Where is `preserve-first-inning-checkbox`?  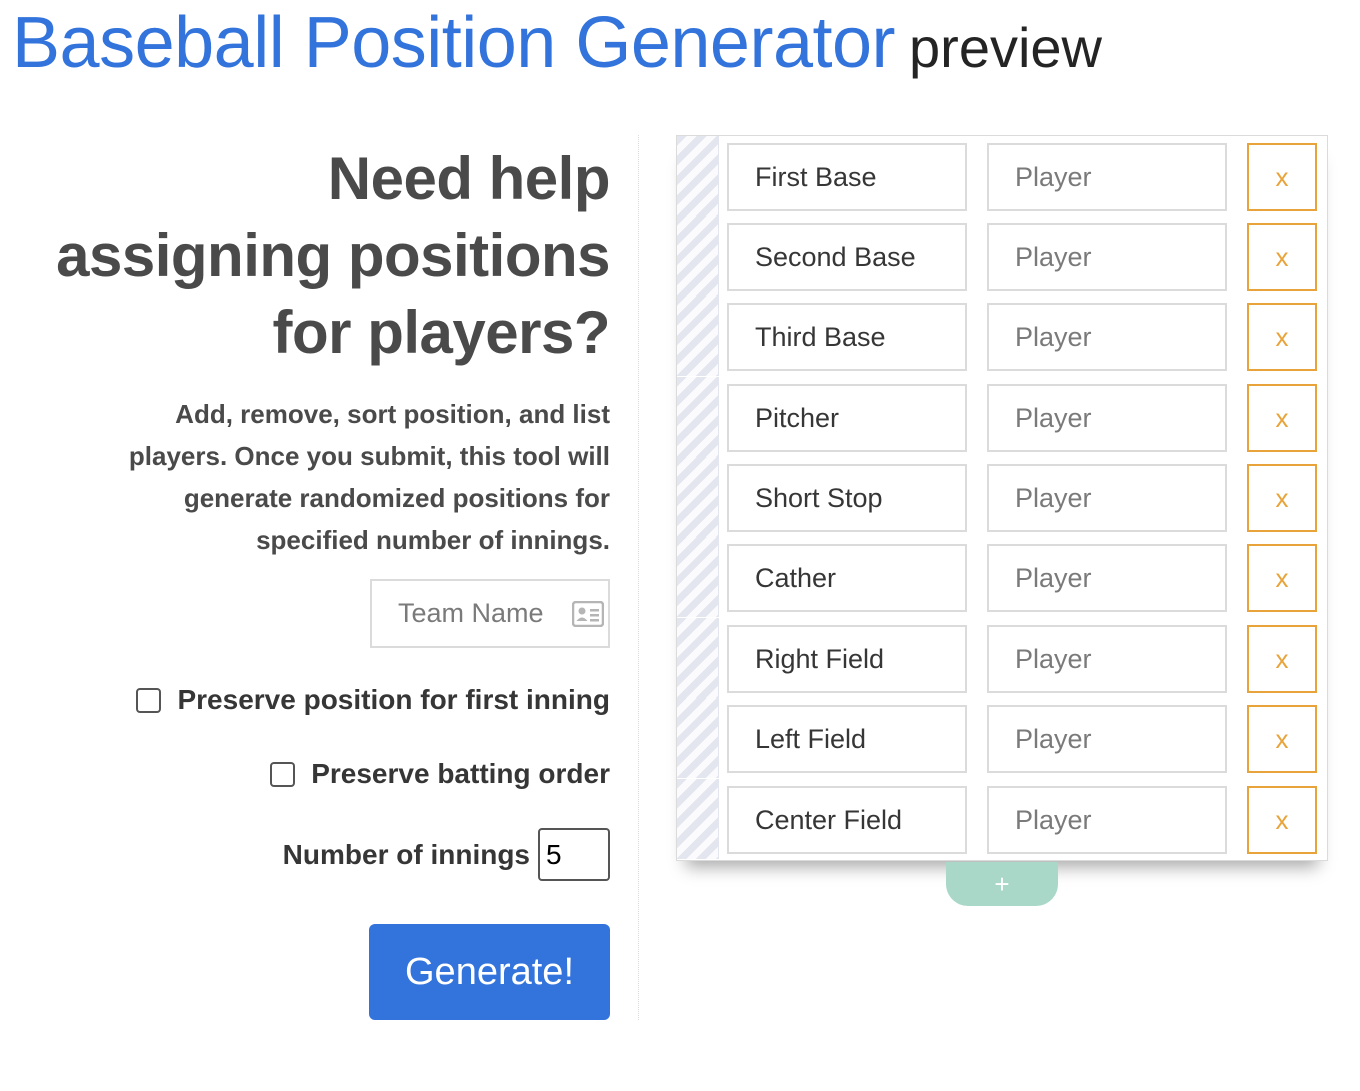
preserve-first-inning-checkbox is located at coordinates (149, 700).